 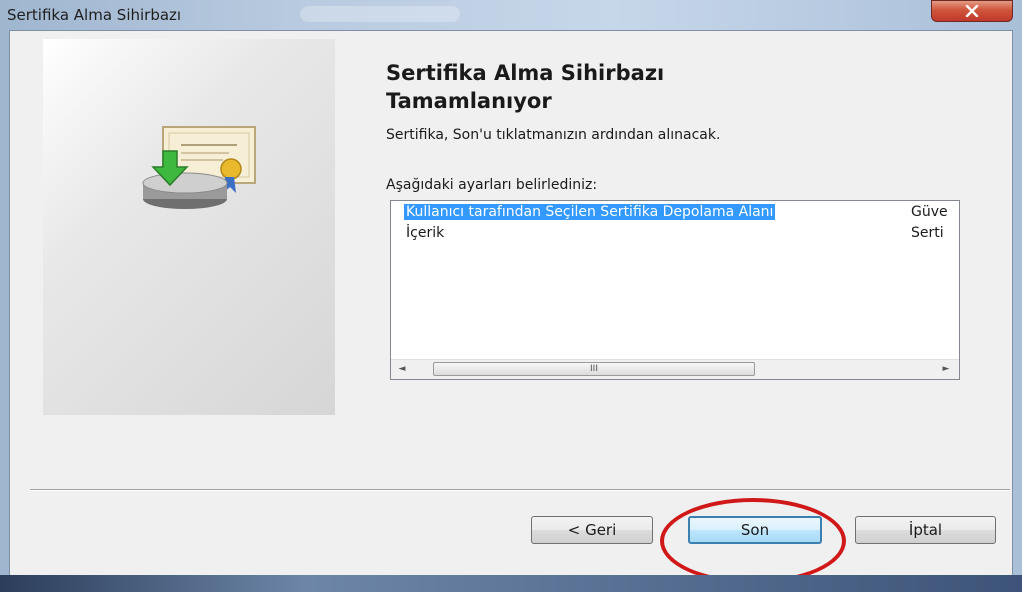 I want to click on list-item: İçerik Serti, so click(x=675, y=234).